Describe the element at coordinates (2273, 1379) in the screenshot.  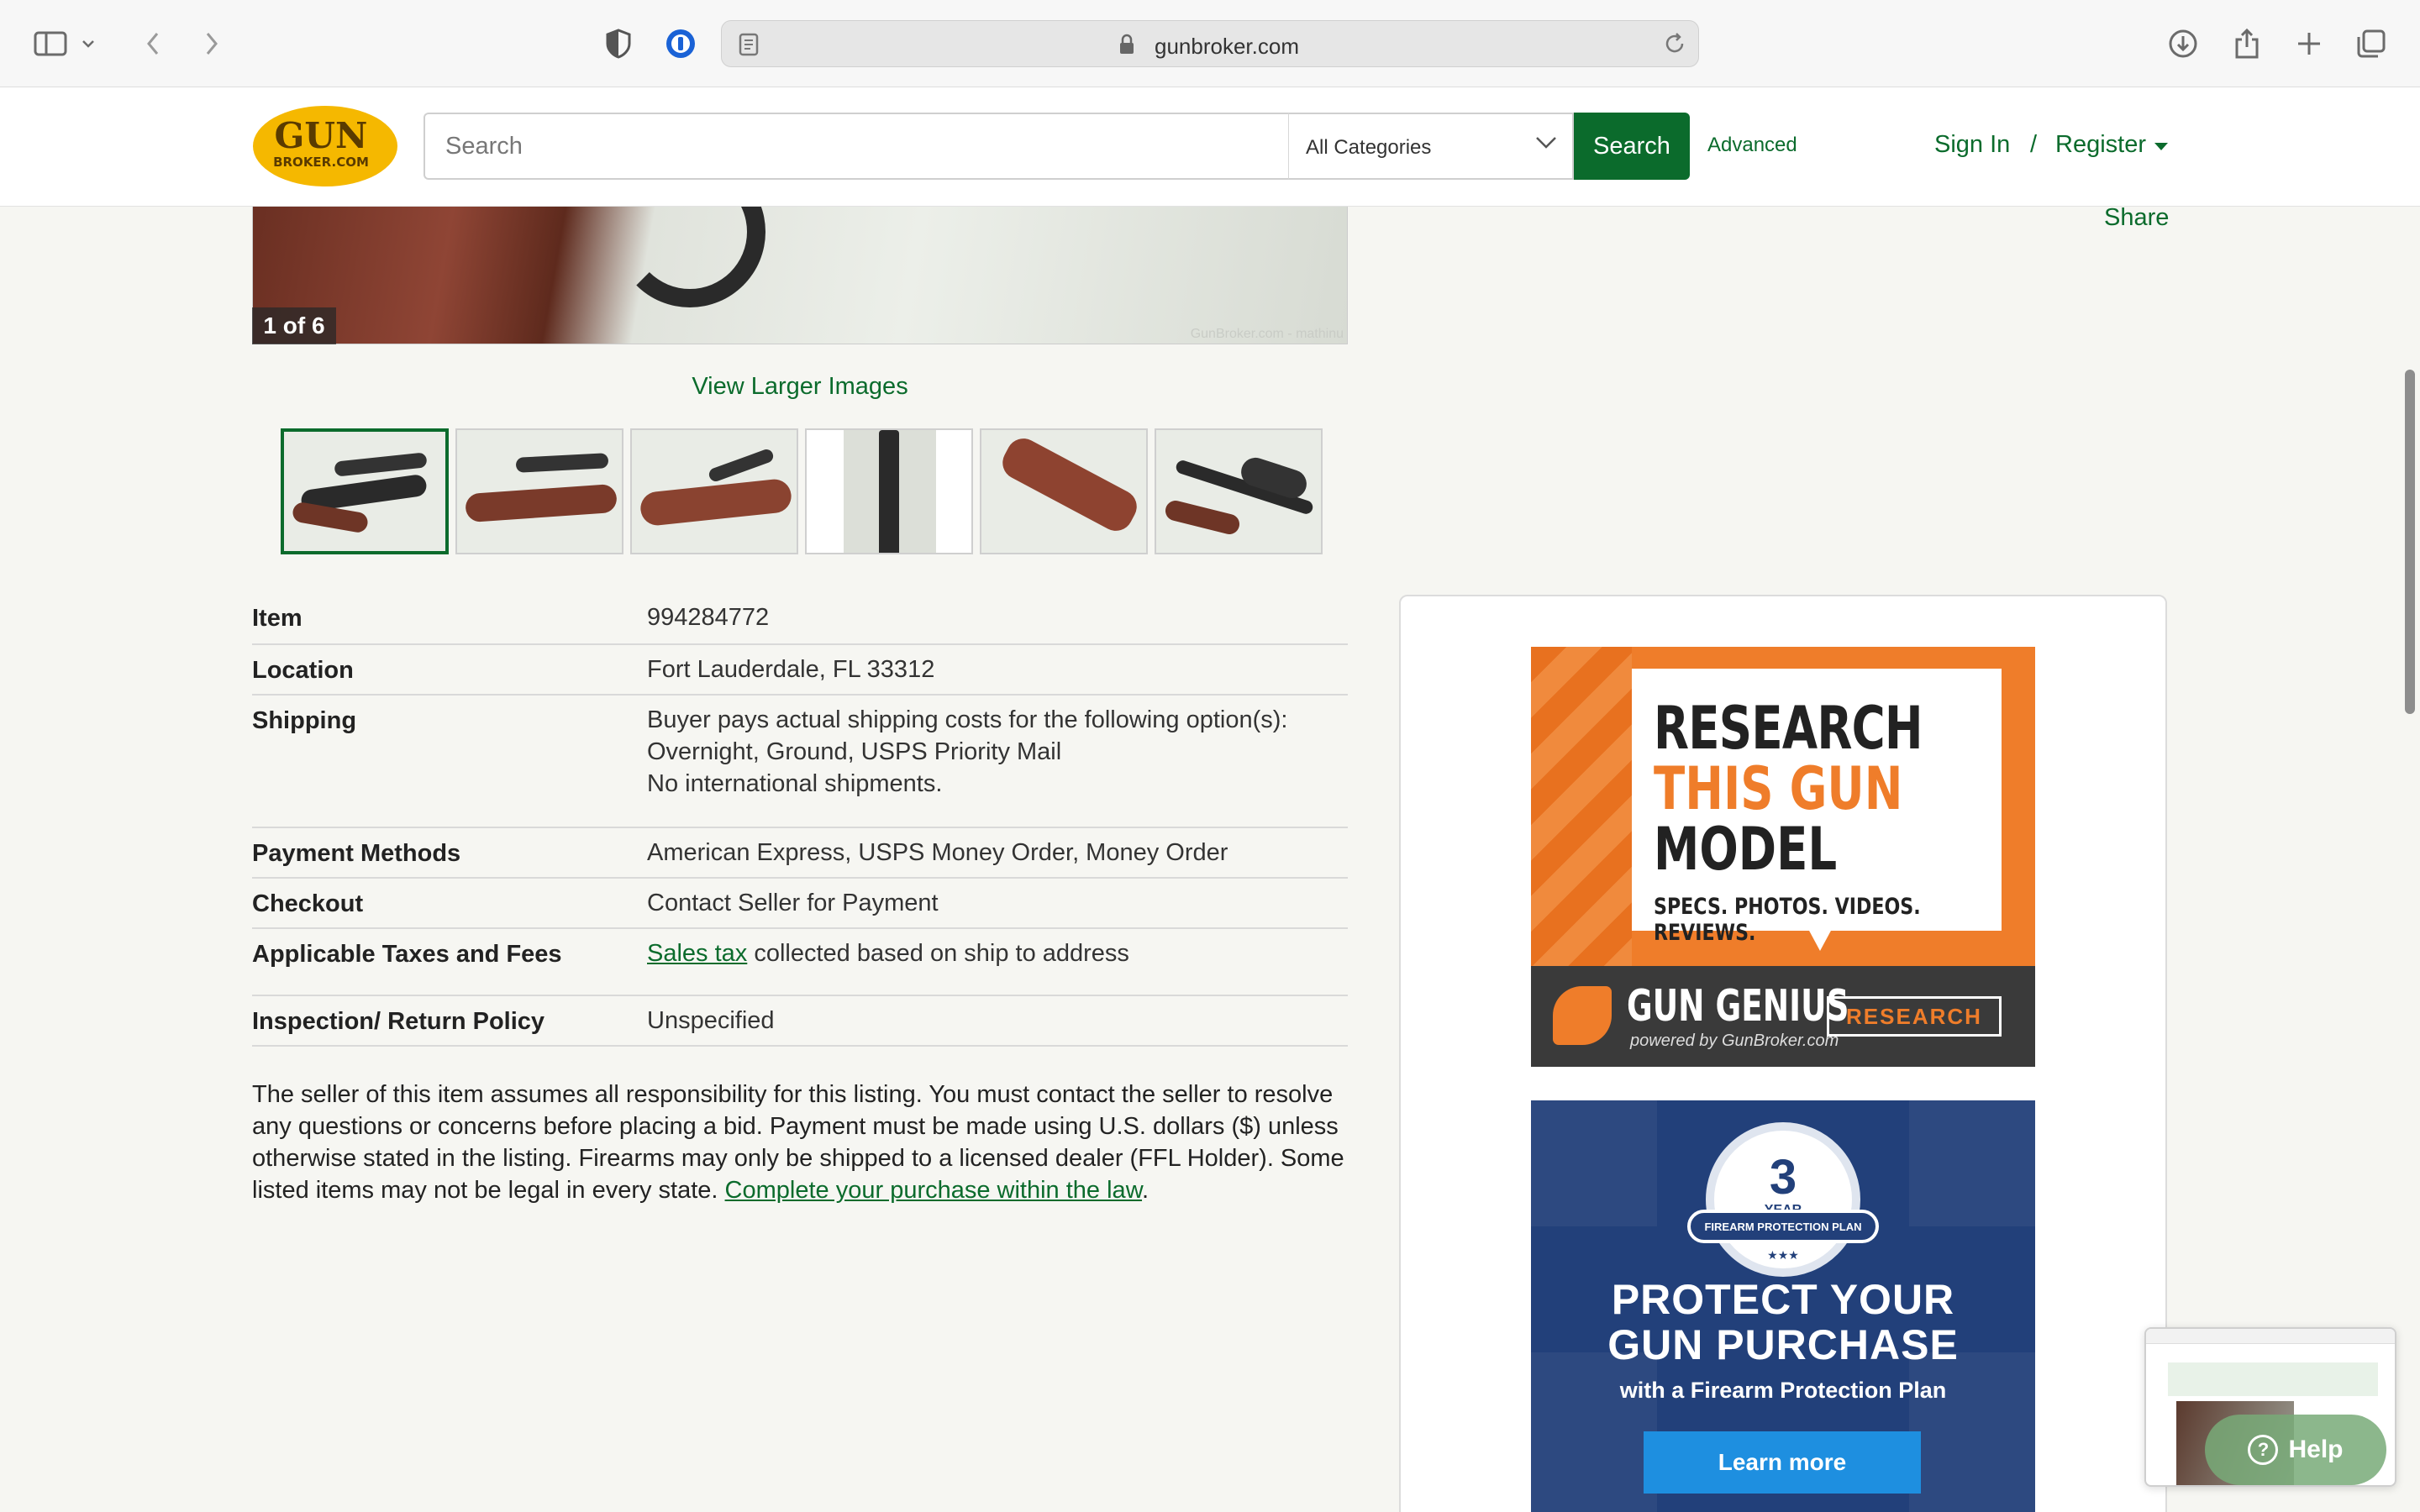
I see `preview-banner` at that location.